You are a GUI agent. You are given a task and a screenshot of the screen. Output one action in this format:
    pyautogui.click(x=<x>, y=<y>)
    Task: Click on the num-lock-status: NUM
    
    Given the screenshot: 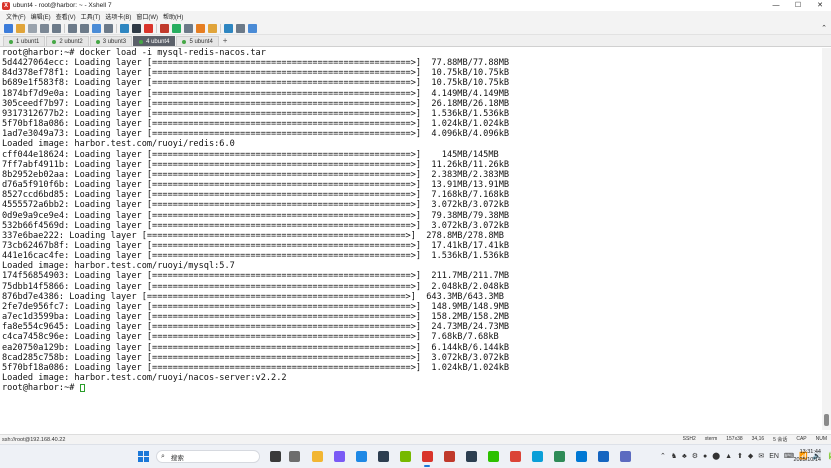 What is the action you would take?
    pyautogui.click(x=821, y=439)
    